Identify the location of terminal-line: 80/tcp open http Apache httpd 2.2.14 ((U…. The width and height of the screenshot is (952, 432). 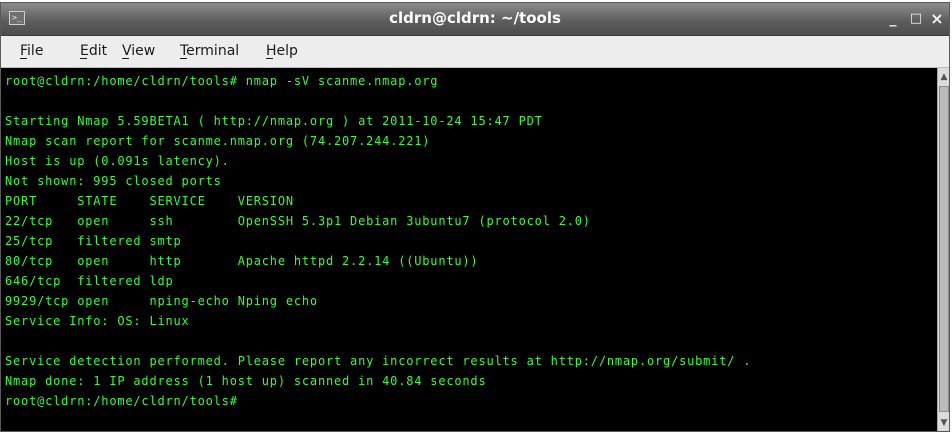
(242, 261).